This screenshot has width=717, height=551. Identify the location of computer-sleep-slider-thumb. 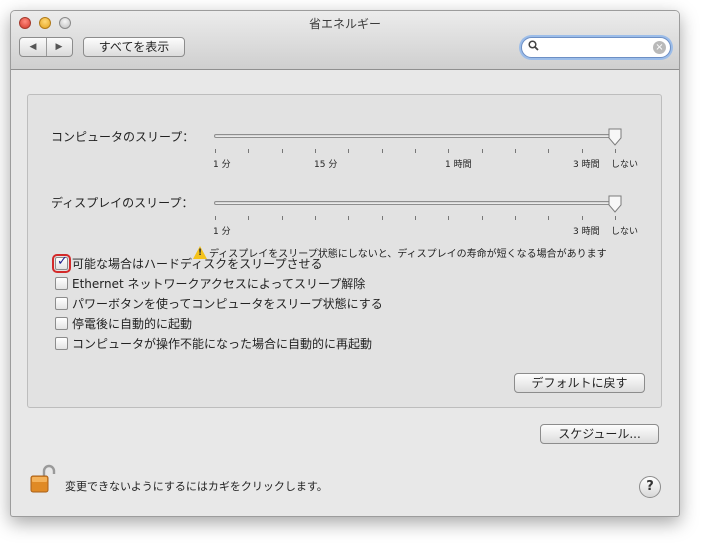
(615, 137).